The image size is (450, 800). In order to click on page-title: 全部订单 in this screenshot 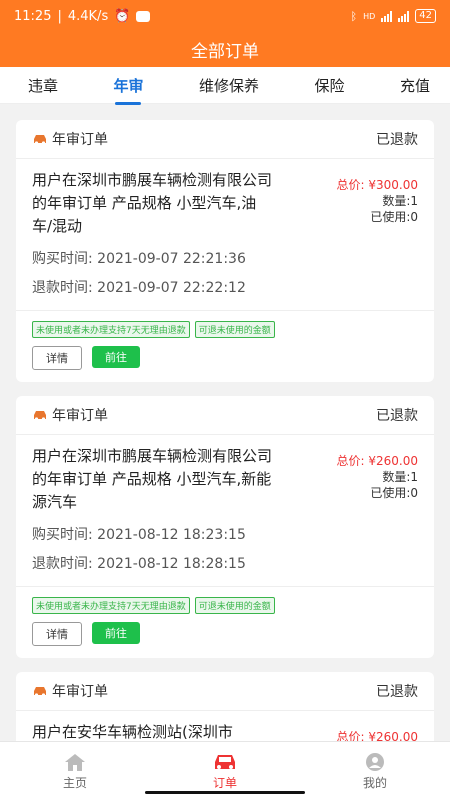, I will do `click(225, 52)`.